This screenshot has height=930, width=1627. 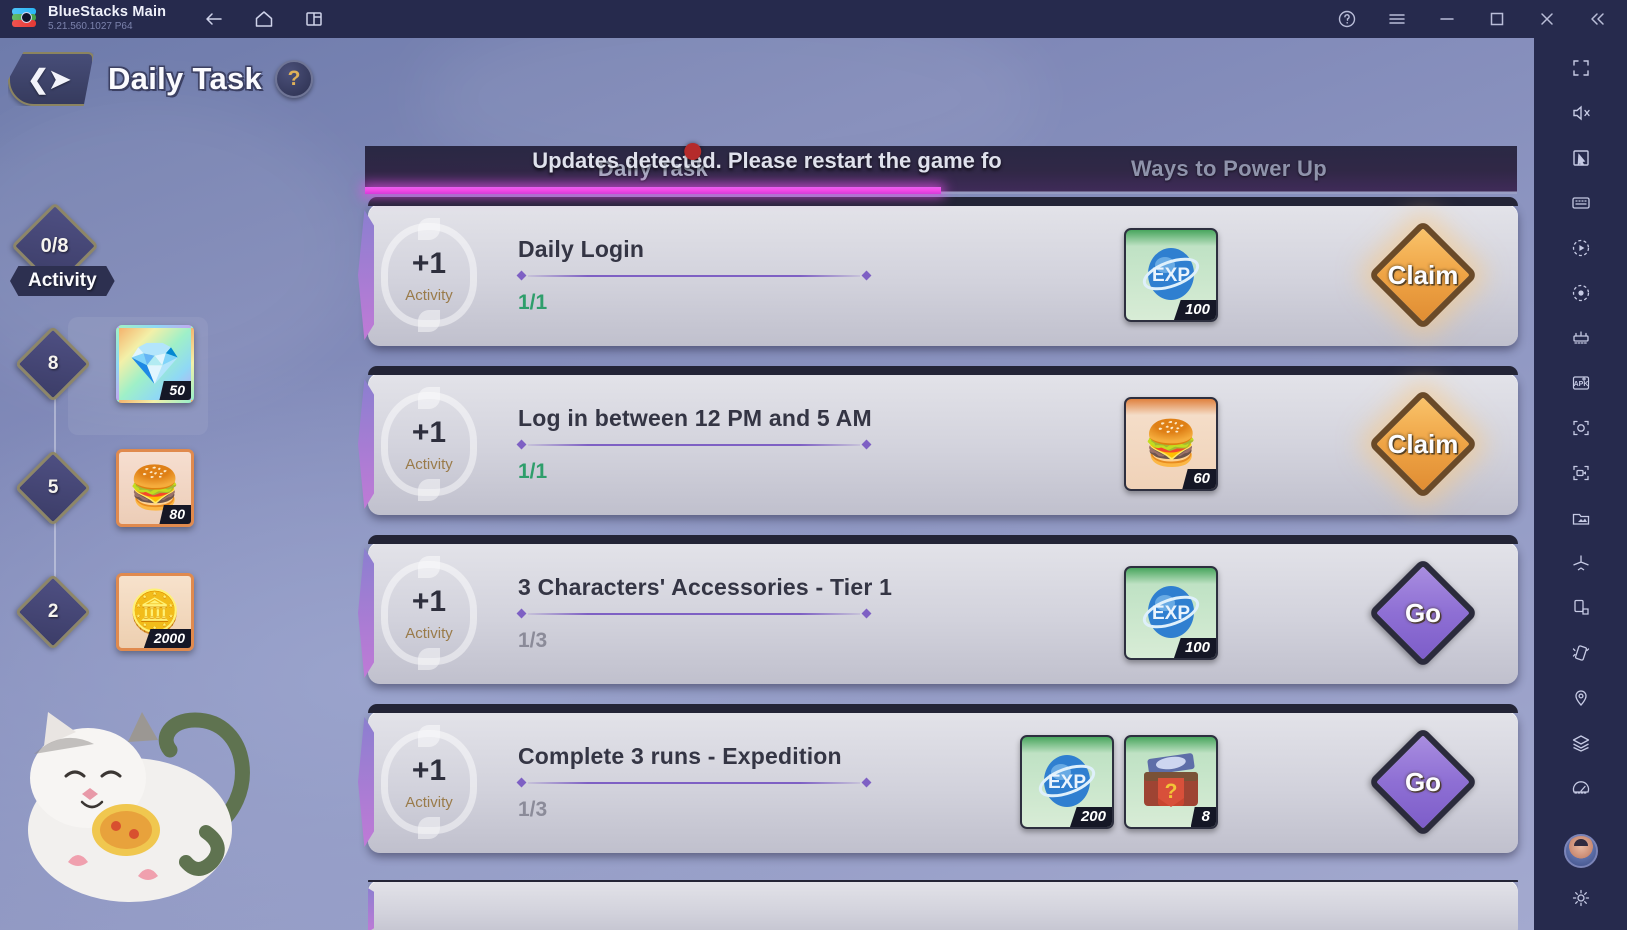 What do you see at coordinates (1581, 473) in the screenshot?
I see `screen-record-icon` at bounding box center [1581, 473].